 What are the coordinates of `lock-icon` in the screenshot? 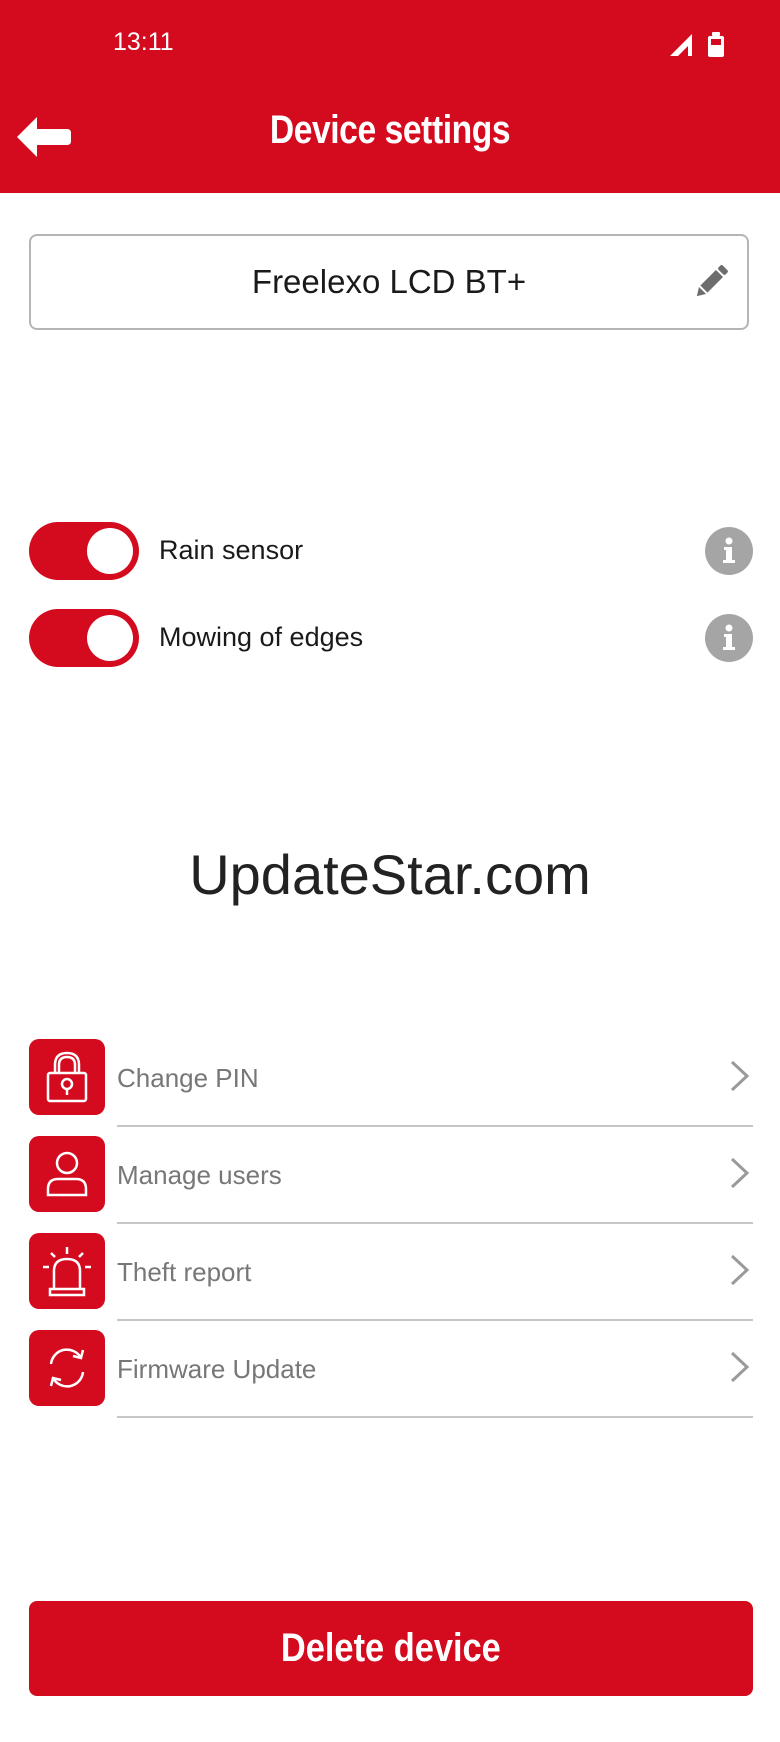 It's located at (67, 1077).